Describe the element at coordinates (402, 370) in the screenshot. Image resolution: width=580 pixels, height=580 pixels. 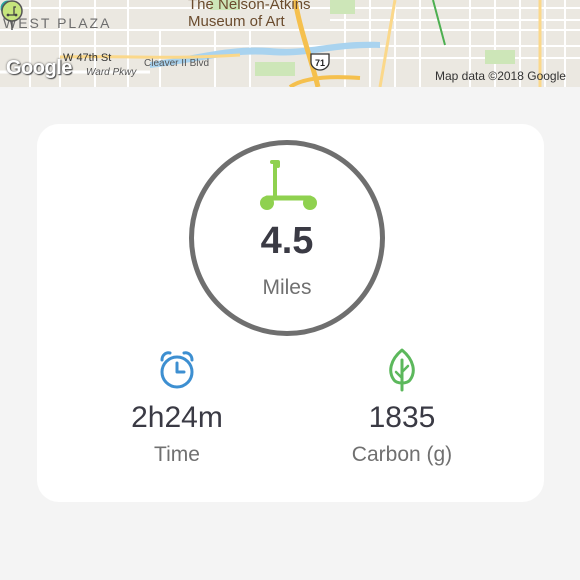
I see `leaf-icon` at that location.